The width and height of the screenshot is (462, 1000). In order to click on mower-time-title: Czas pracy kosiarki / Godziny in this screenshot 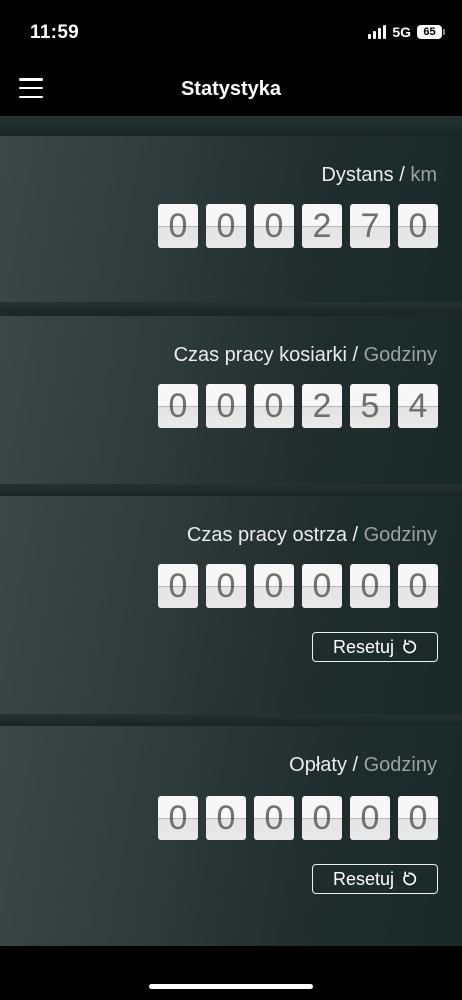, I will do `click(305, 355)`.